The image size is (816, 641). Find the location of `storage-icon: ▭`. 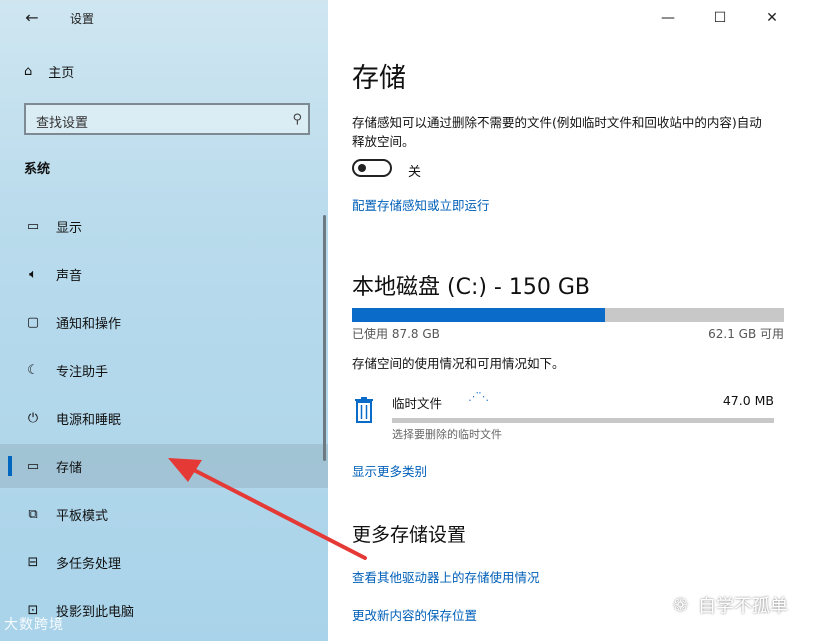

storage-icon: ▭ is located at coordinates (33, 466).